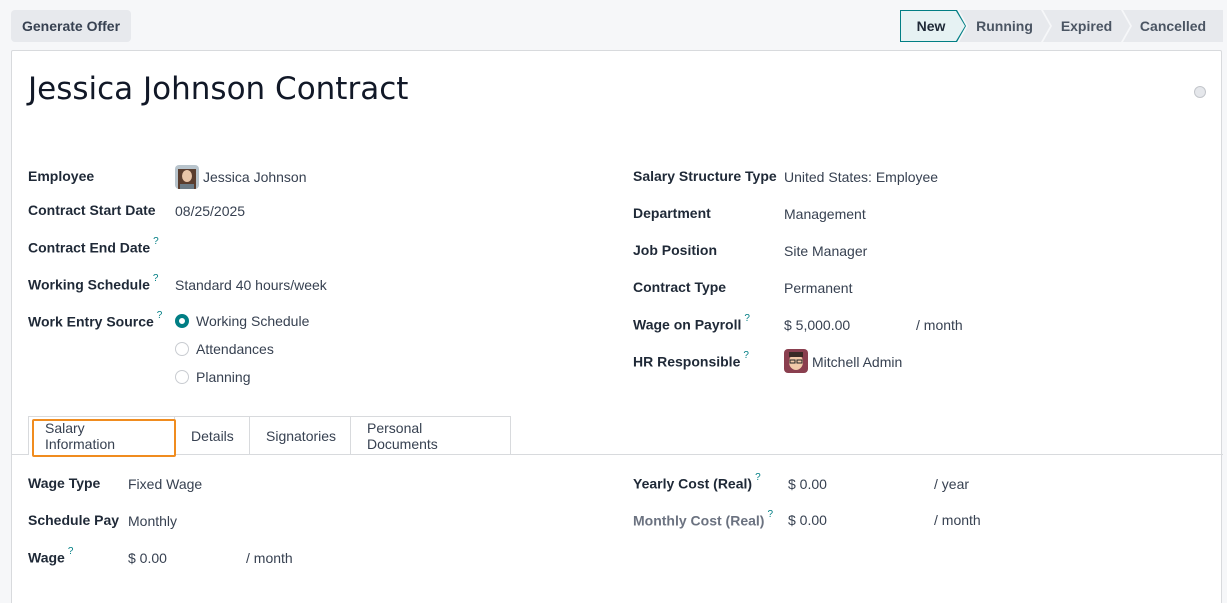 The width and height of the screenshot is (1227, 603). Describe the element at coordinates (64, 483) in the screenshot. I see `wage-type-label: Wage Type` at that location.